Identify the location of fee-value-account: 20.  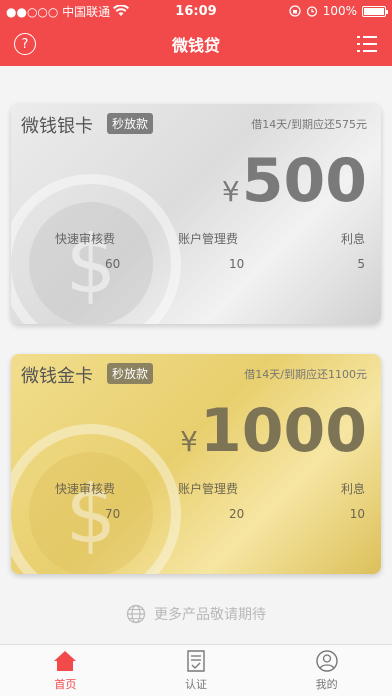
(237, 514).